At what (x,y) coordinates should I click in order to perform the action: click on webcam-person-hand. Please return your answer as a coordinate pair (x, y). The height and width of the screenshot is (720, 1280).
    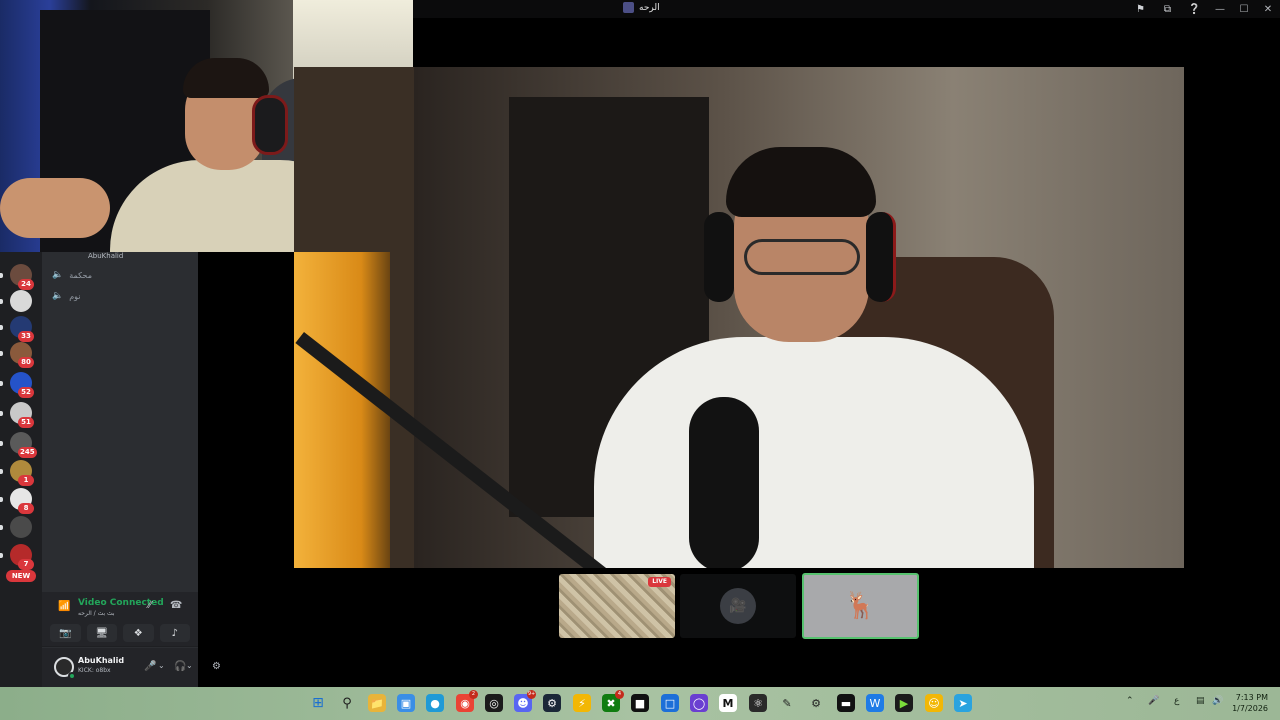
    Looking at the image, I should click on (55, 208).